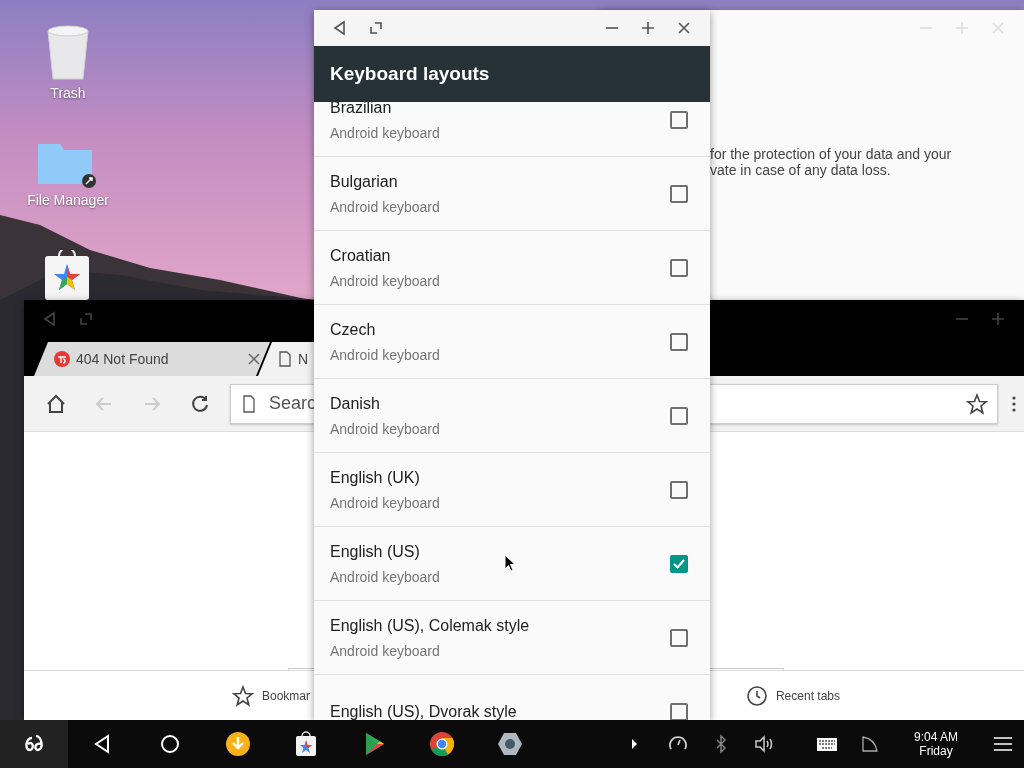 Image resolution: width=1024 pixels, height=768 pixels. Describe the element at coordinates (355, 403) in the screenshot. I see `layout-name: Danish` at that location.